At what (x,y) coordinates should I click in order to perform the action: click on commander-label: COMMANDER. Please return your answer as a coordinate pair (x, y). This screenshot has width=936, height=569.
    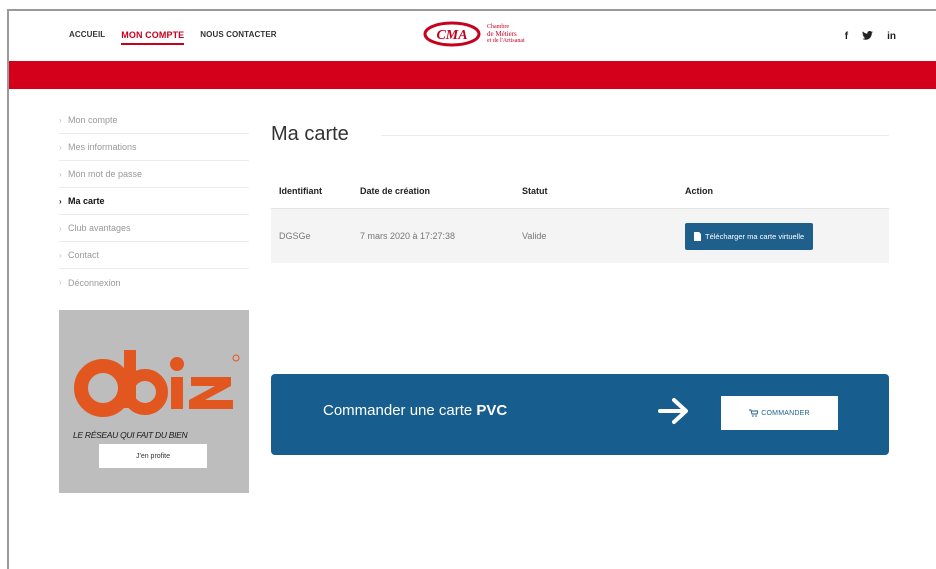
    Looking at the image, I should click on (785, 413).